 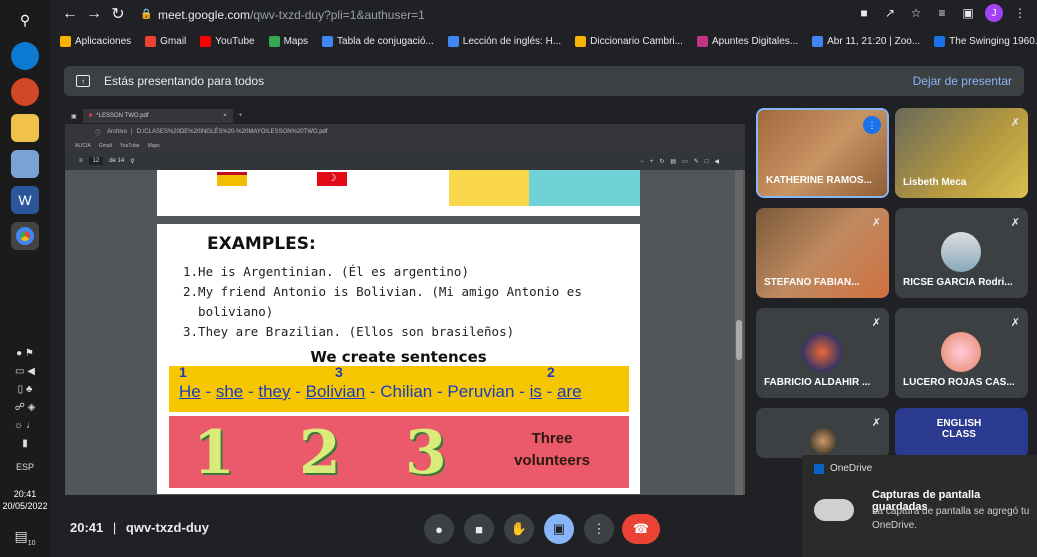 What do you see at coordinates (25, 200) in the screenshot?
I see `word-icon: W` at bounding box center [25, 200].